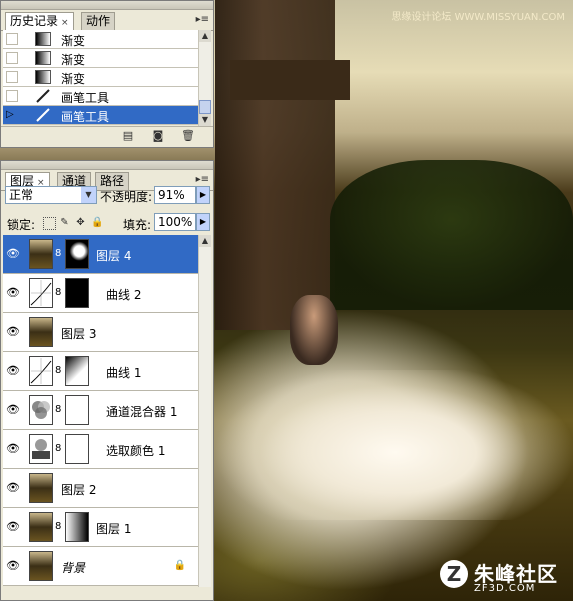 The height and width of the screenshot is (601, 573). Describe the element at coordinates (97, 222) in the screenshot. I see `lock-all-icon: 🔒` at that location.